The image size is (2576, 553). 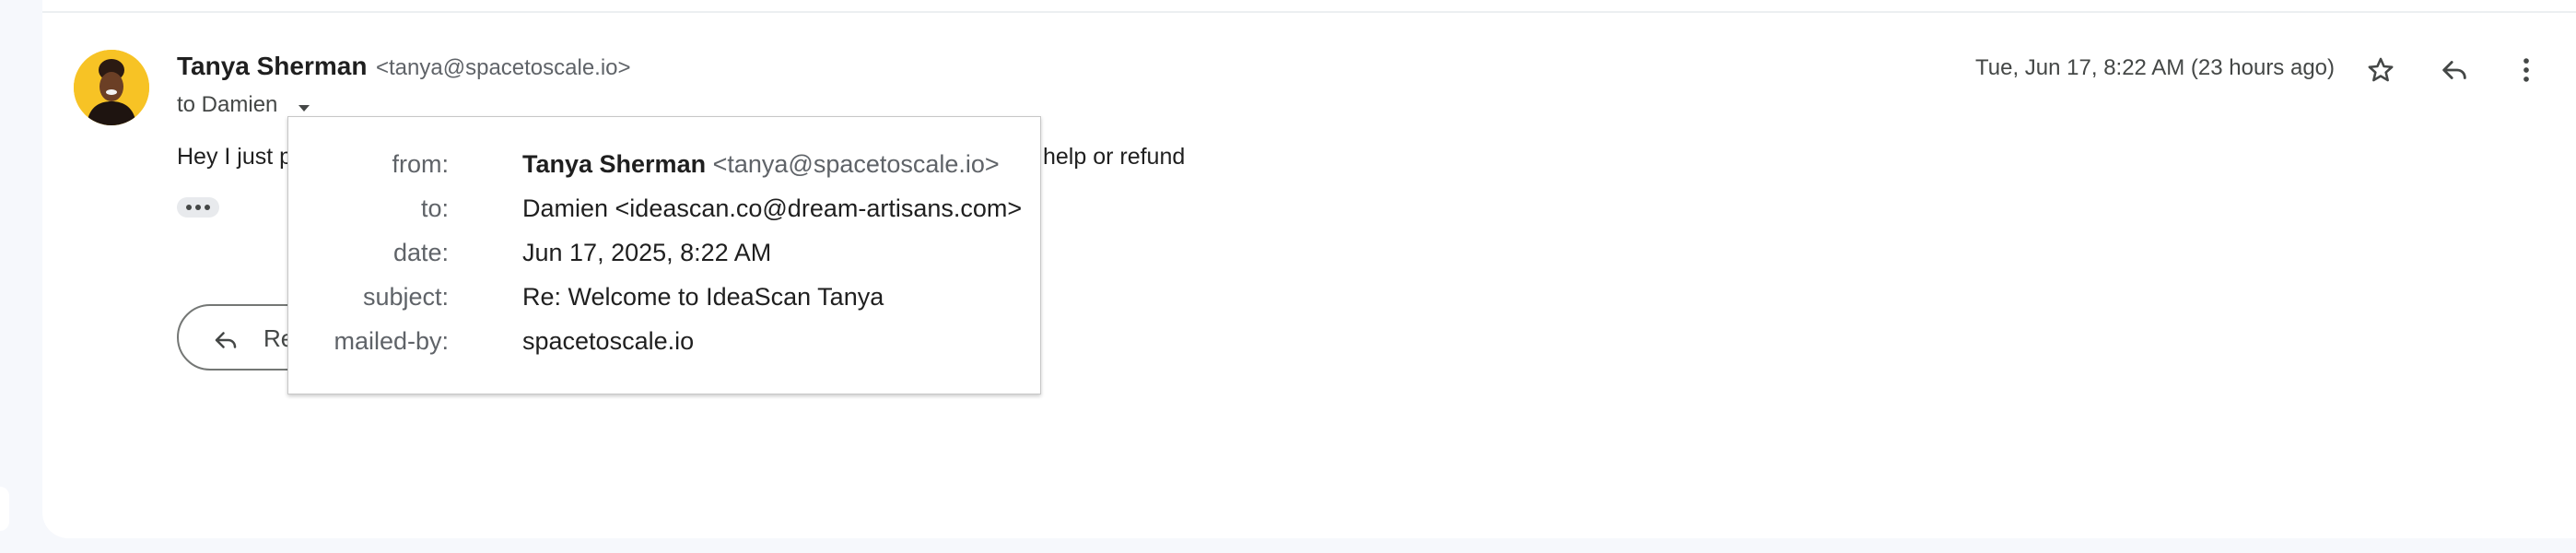 I want to click on avatar-image, so click(x=111, y=87).